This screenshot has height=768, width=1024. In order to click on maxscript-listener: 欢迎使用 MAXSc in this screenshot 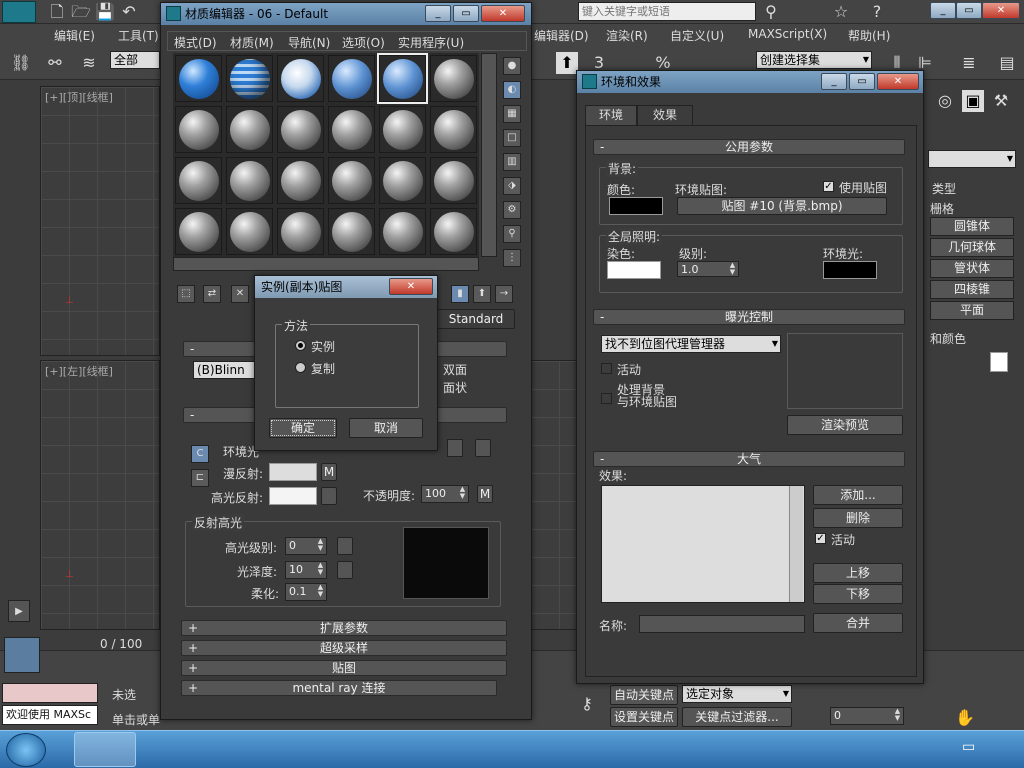, I will do `click(50, 715)`.